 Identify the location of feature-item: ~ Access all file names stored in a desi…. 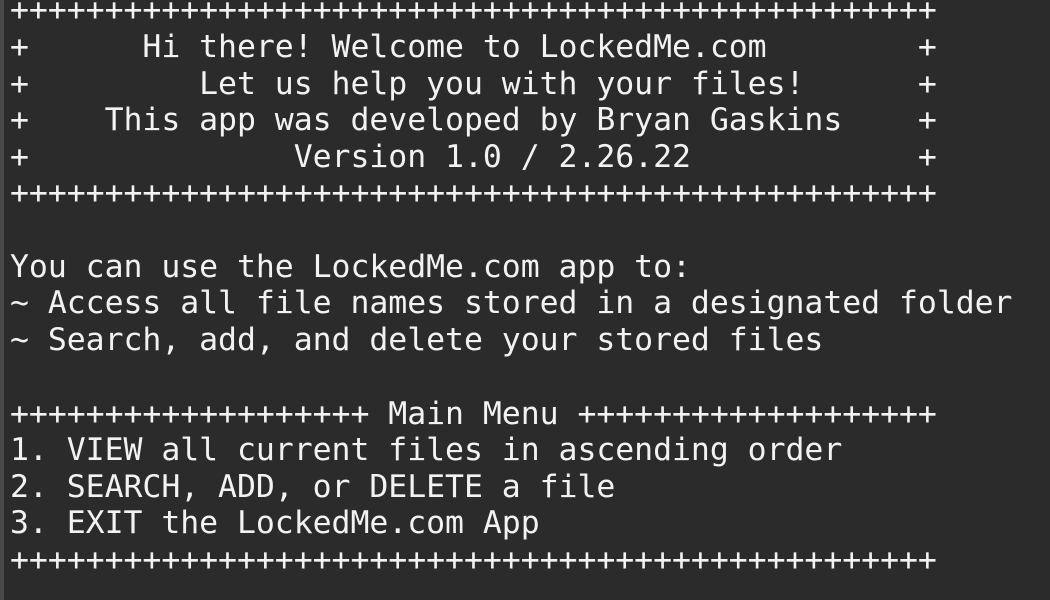
(511, 303).